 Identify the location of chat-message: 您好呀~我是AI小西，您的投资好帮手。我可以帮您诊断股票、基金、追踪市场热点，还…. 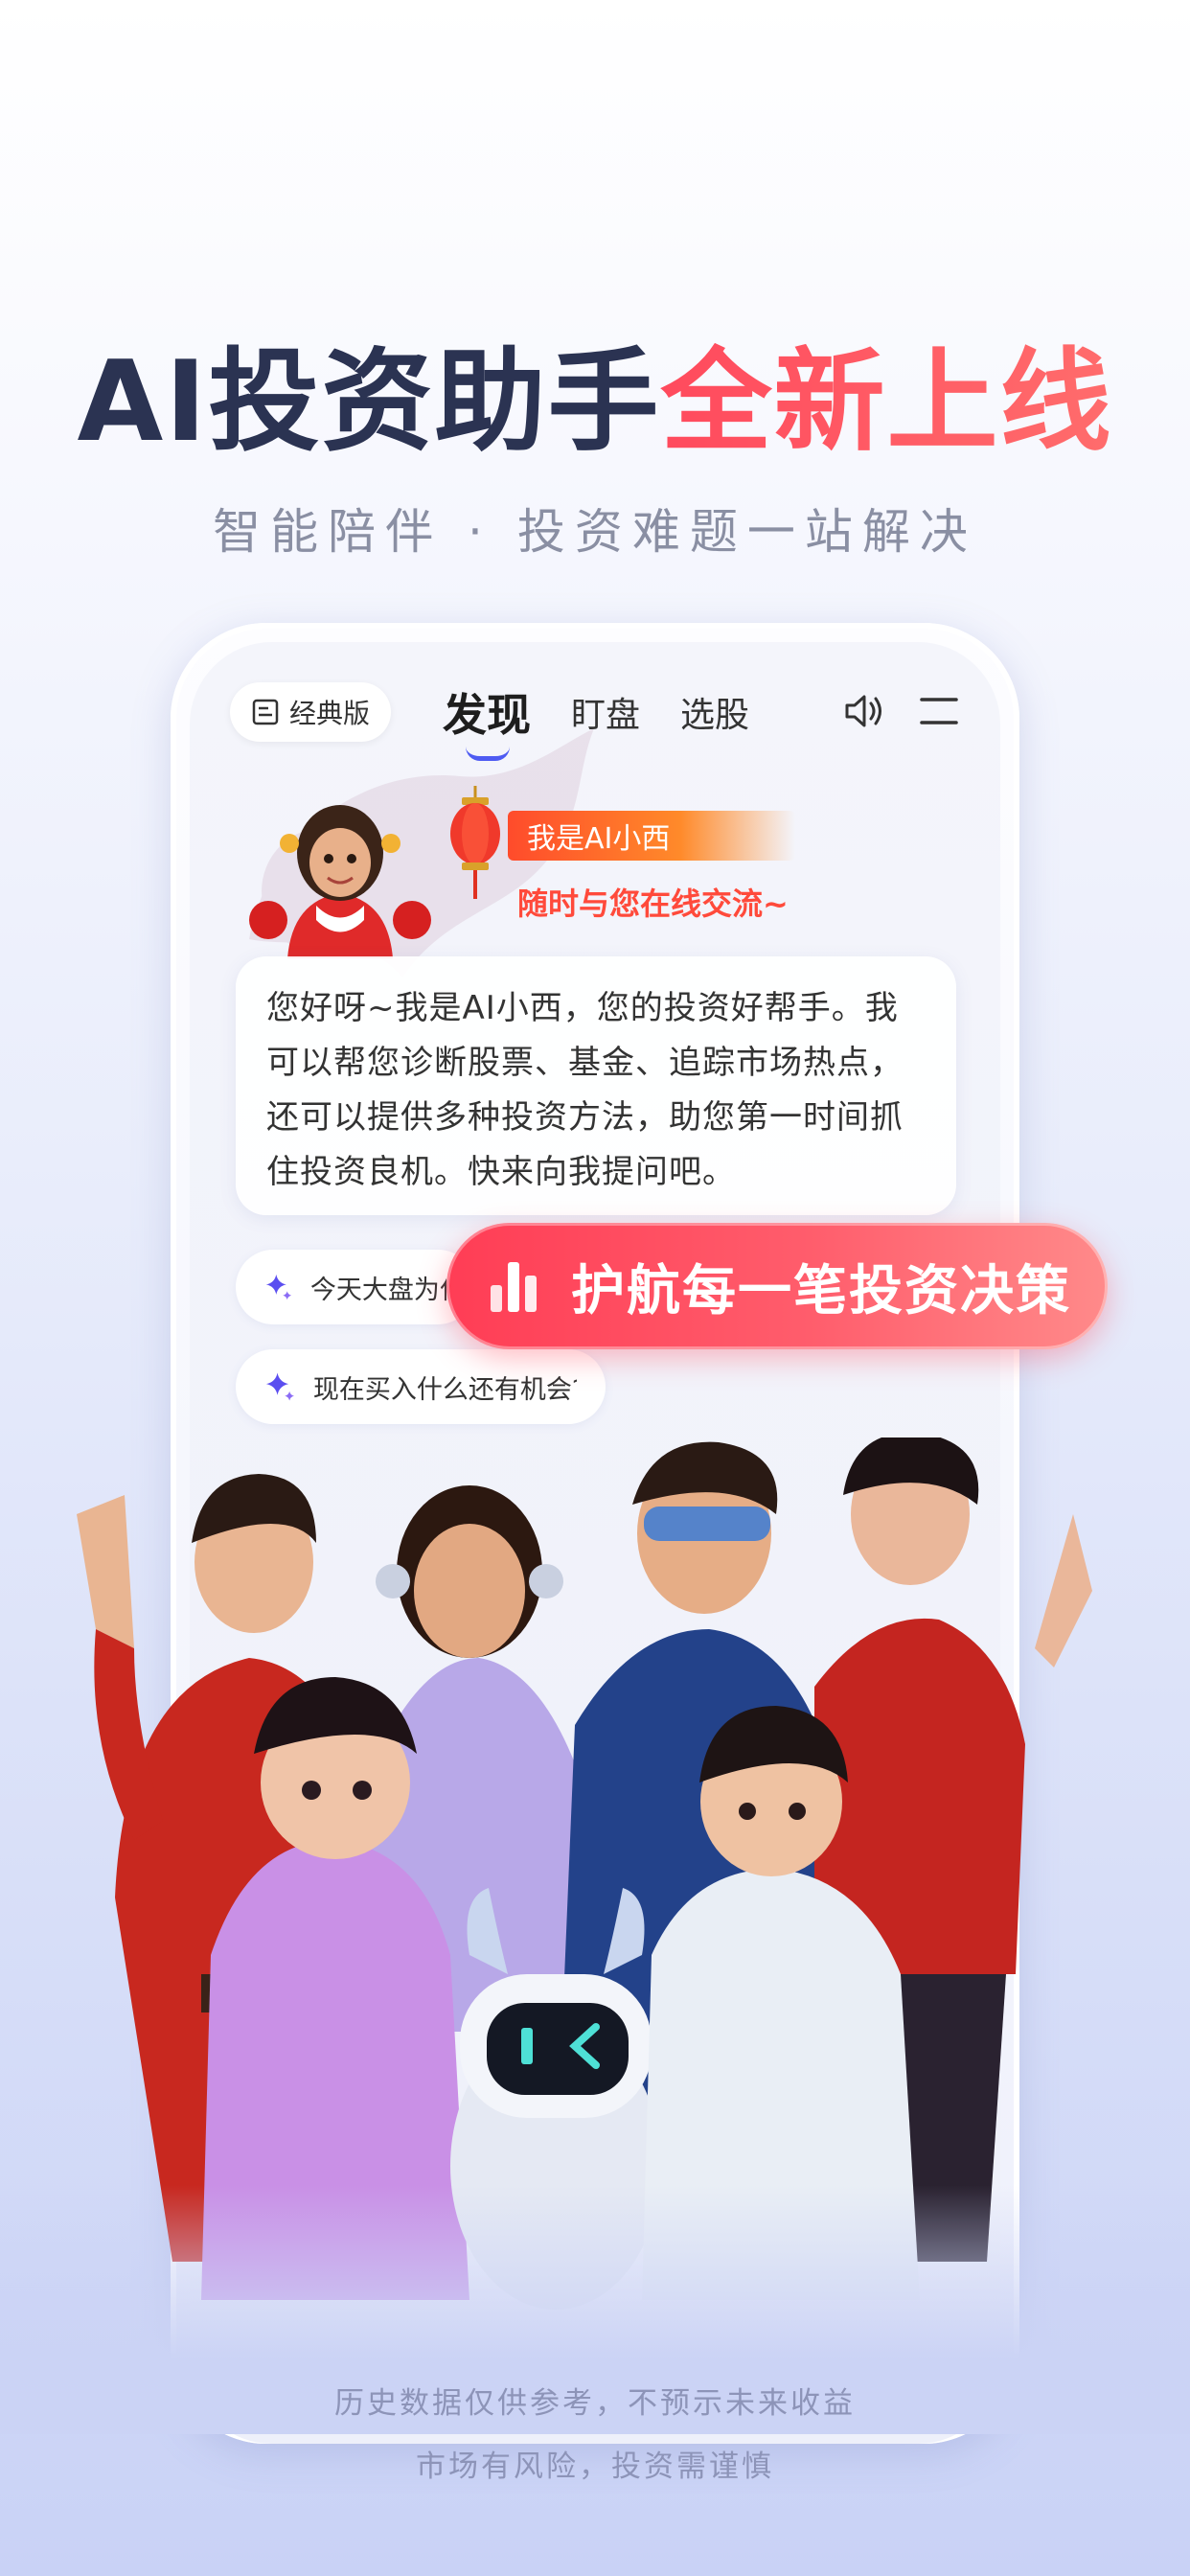
(585, 1090).